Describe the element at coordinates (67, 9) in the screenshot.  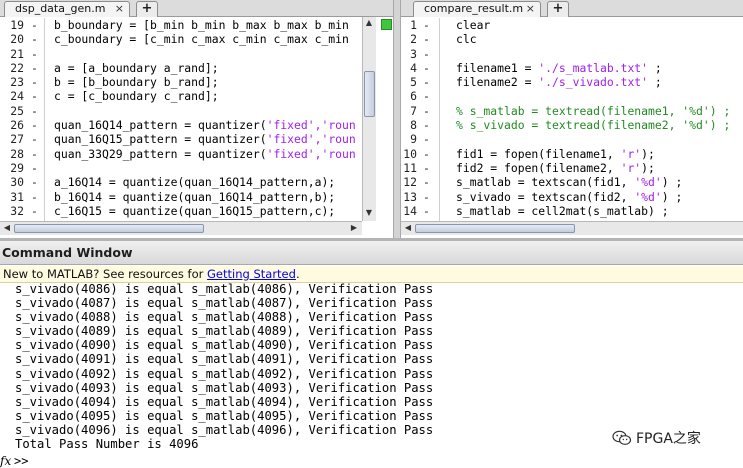
I see `tab-dsp-data-gen: dsp_data_gen.m ×` at that location.